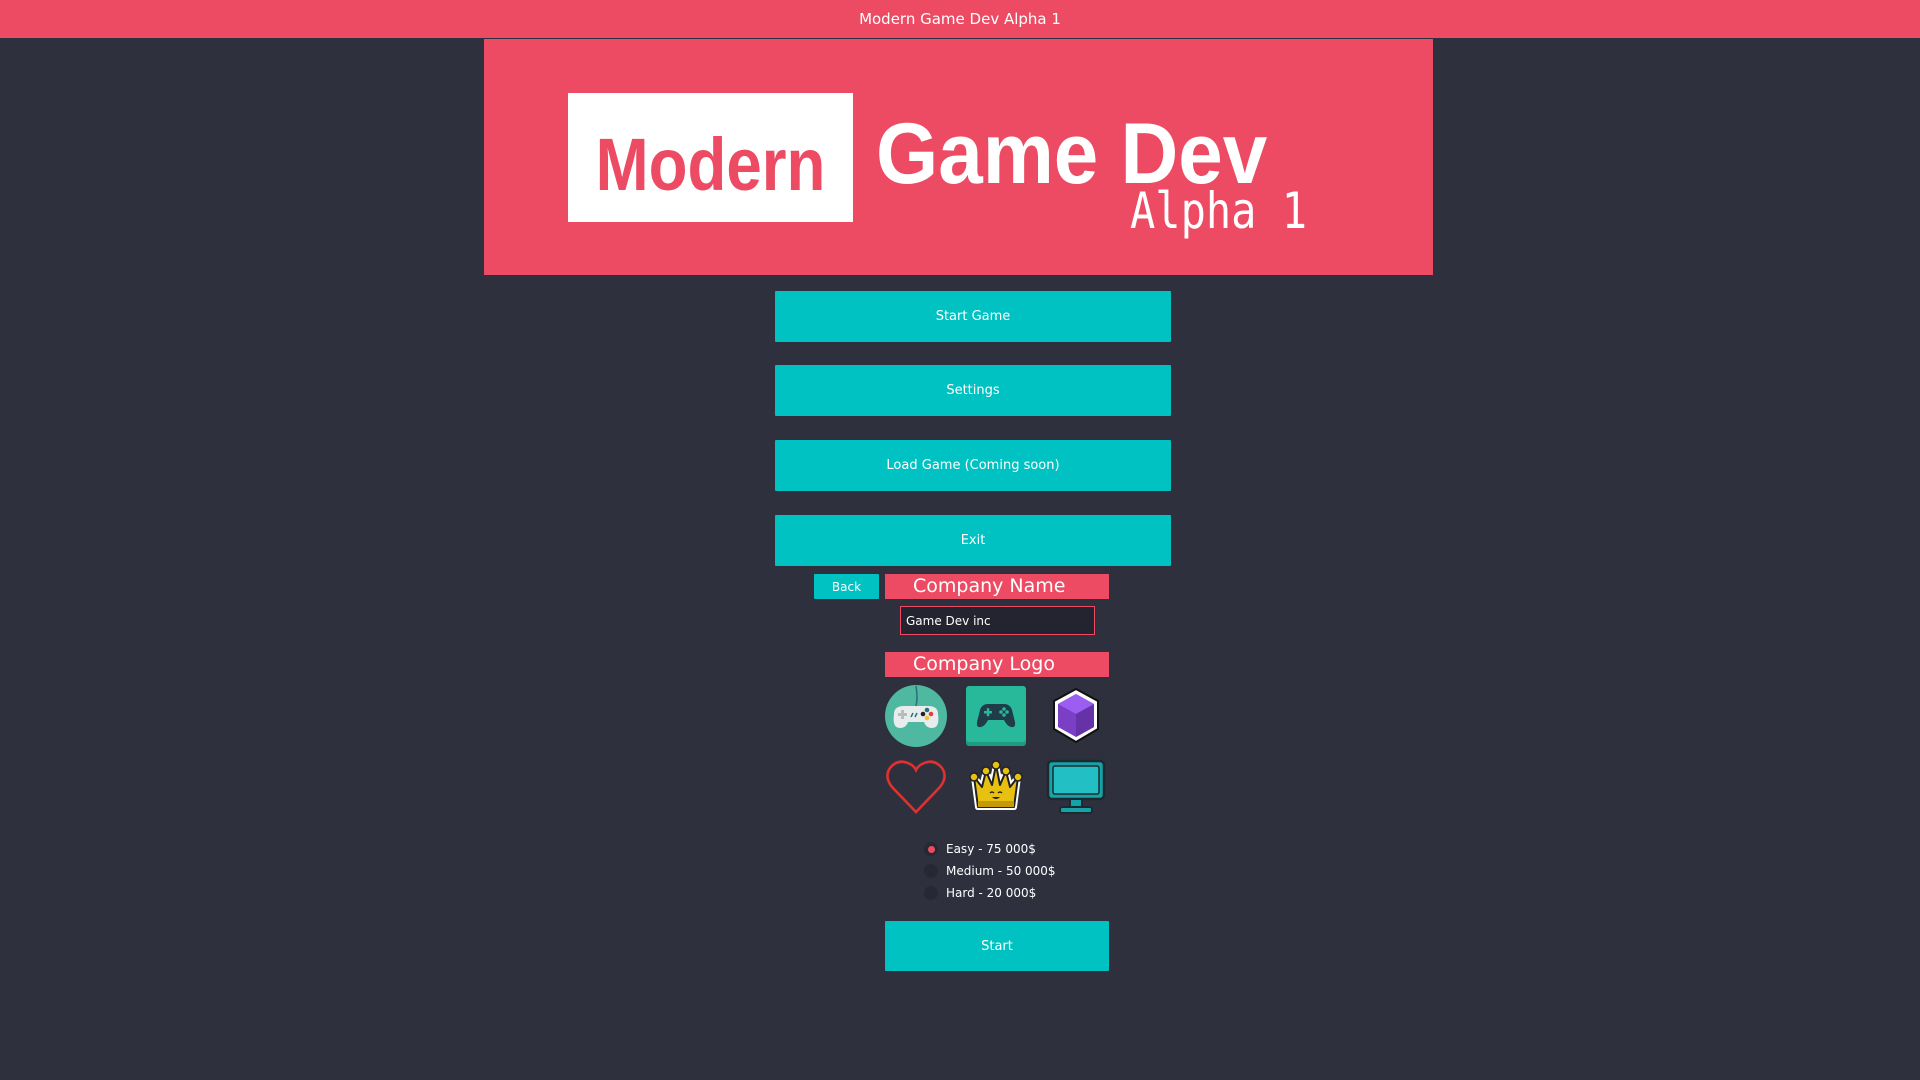 This screenshot has width=1920, height=1080. Describe the element at coordinates (997, 664) in the screenshot. I see `company-logo-label: Company Logo` at that location.